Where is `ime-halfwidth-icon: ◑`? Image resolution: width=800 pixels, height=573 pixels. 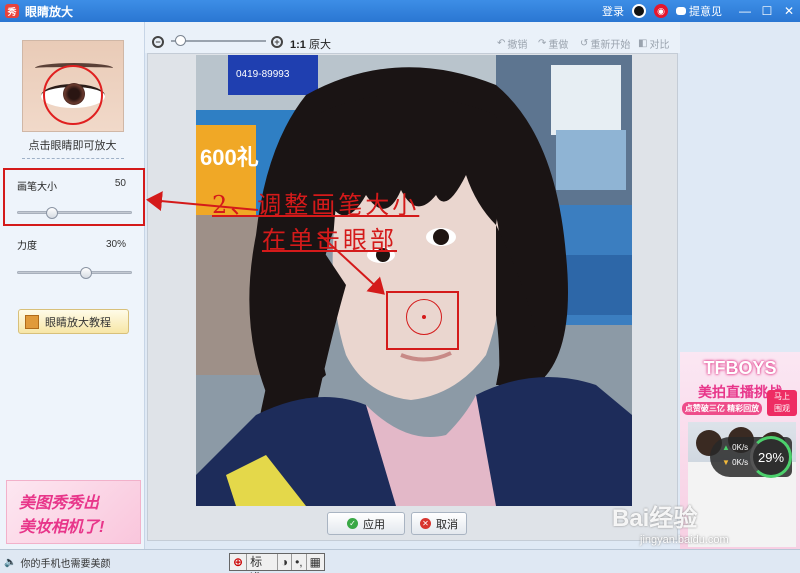
ime-halfwidth-icon: ◑ is located at coordinates (285, 562).